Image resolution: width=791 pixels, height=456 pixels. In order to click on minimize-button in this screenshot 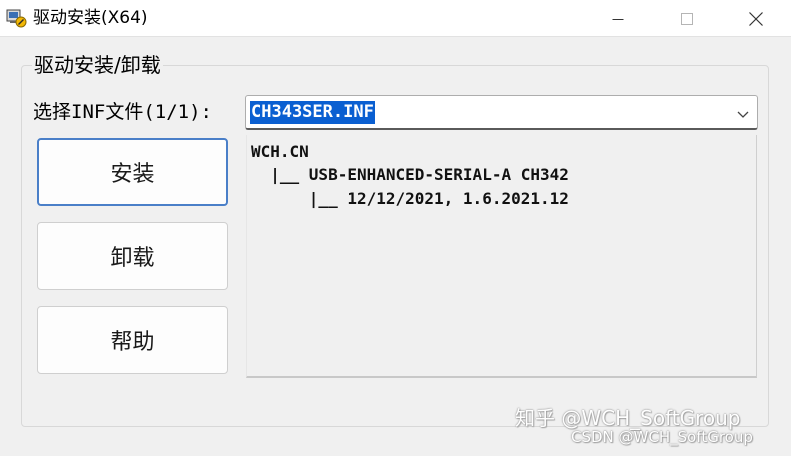, I will do `click(618, 18)`.